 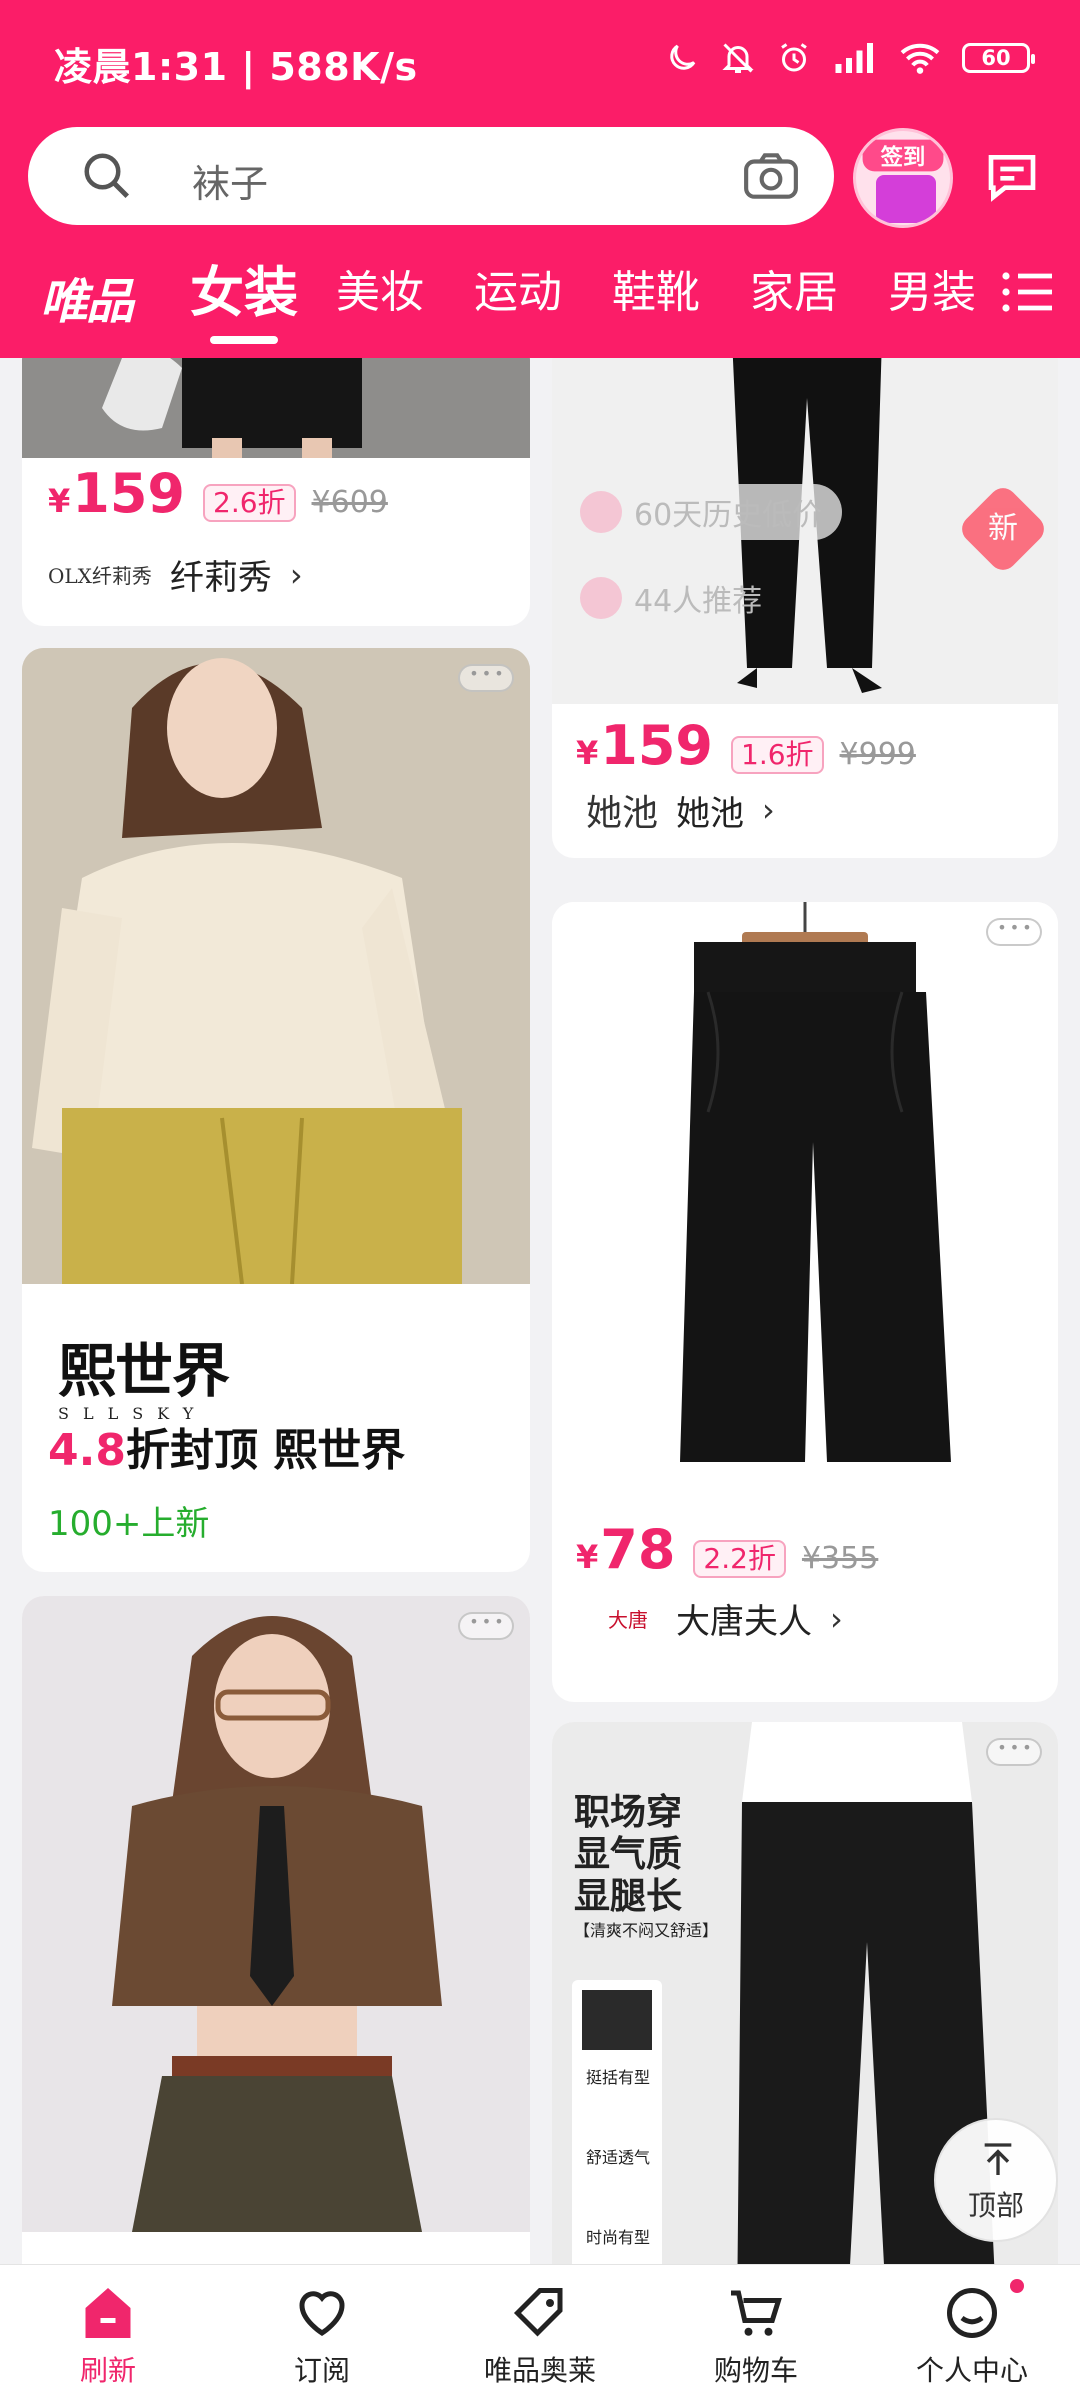 What do you see at coordinates (518, 288) in the screenshot?
I see `tab-sports: 运动` at bounding box center [518, 288].